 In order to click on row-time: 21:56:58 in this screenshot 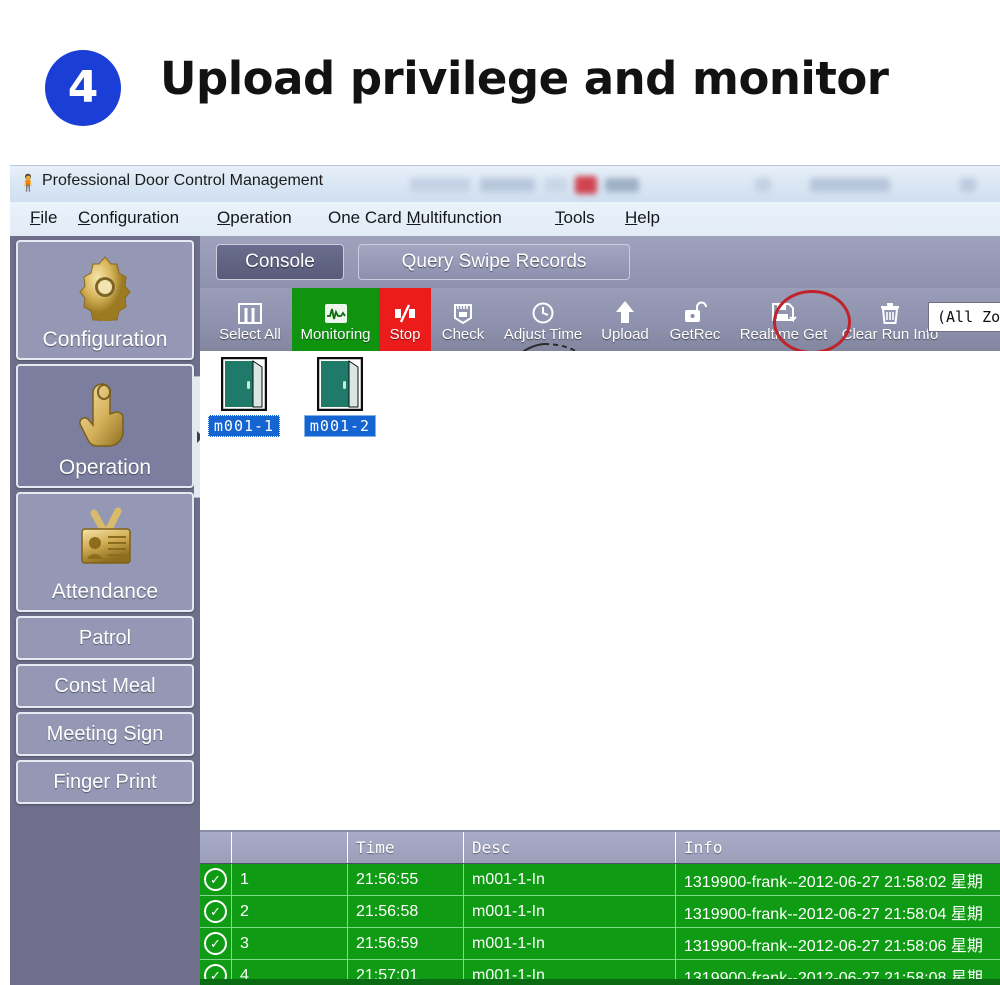, I will do `click(406, 911)`.